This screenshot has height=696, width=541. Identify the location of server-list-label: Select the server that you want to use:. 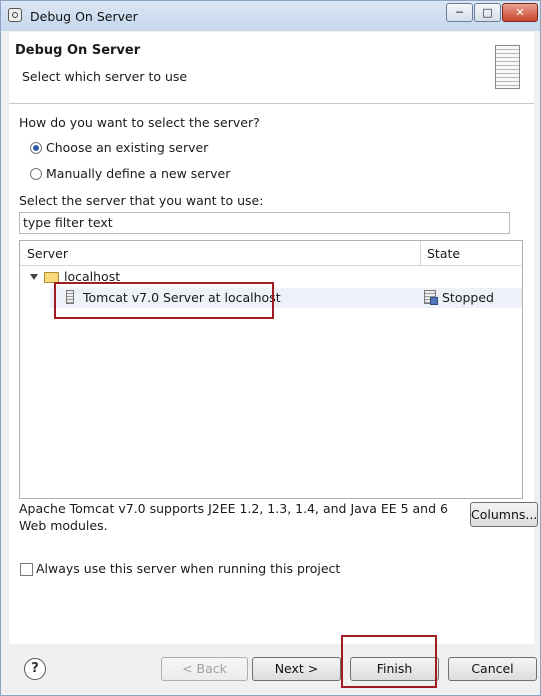
(141, 200).